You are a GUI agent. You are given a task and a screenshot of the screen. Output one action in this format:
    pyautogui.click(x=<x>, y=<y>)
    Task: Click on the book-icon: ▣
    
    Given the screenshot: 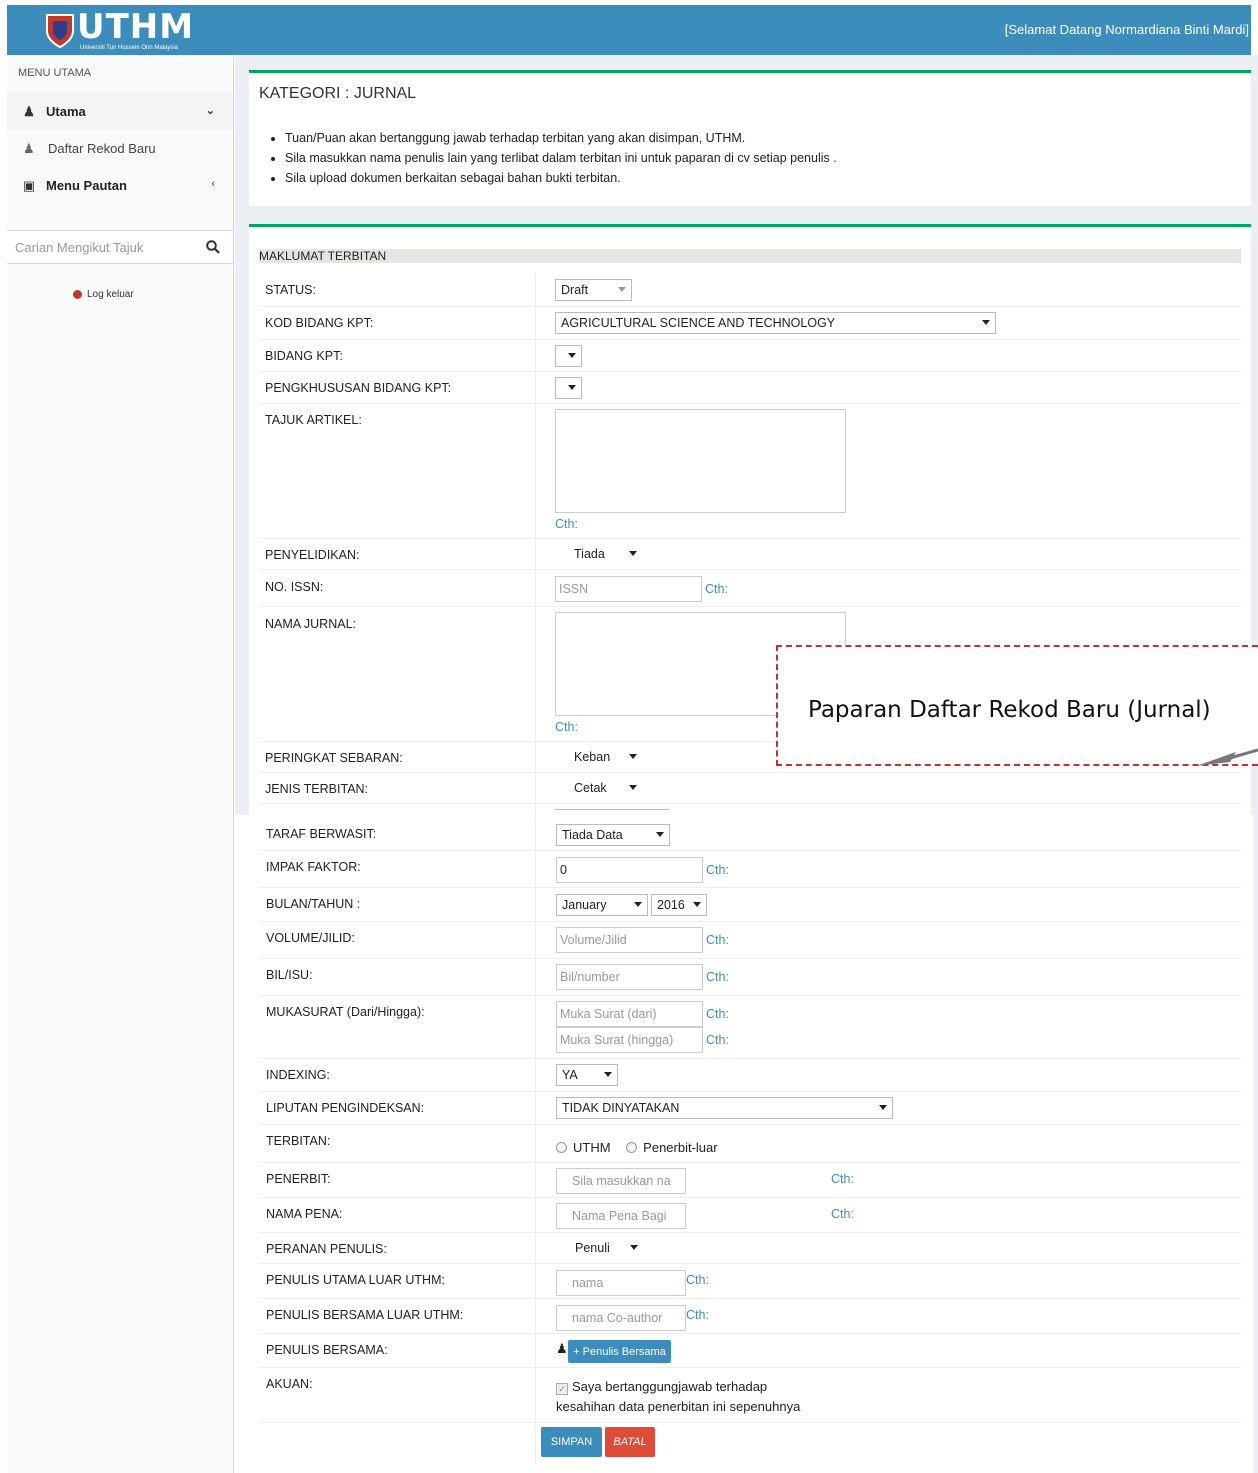 What is the action you would take?
    pyautogui.click(x=29, y=185)
    